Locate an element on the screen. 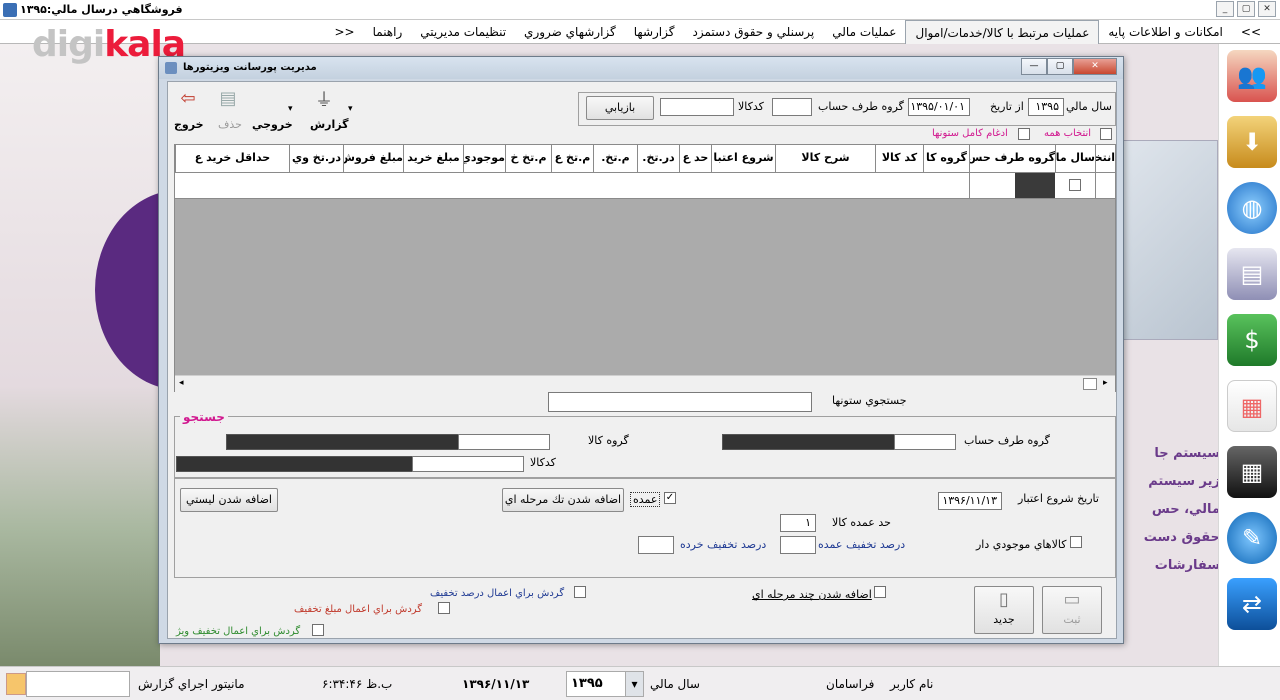 The width and height of the screenshot is (1280, 700). menu-item-admin-settings: تنظيمات مديريتي is located at coordinates (463, 32).